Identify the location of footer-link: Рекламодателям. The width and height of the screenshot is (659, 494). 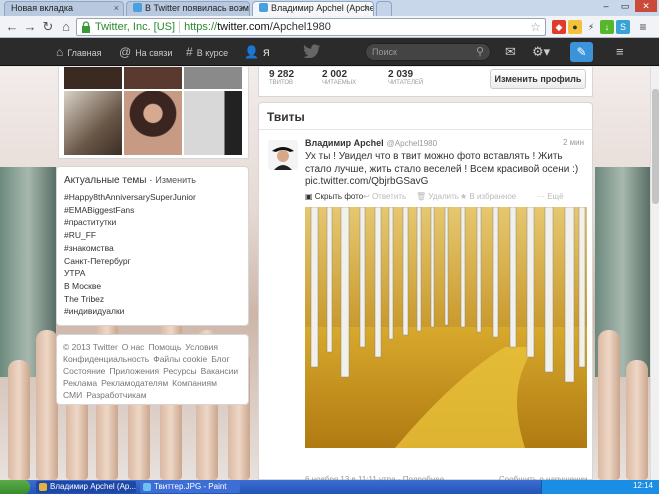
(134, 383).